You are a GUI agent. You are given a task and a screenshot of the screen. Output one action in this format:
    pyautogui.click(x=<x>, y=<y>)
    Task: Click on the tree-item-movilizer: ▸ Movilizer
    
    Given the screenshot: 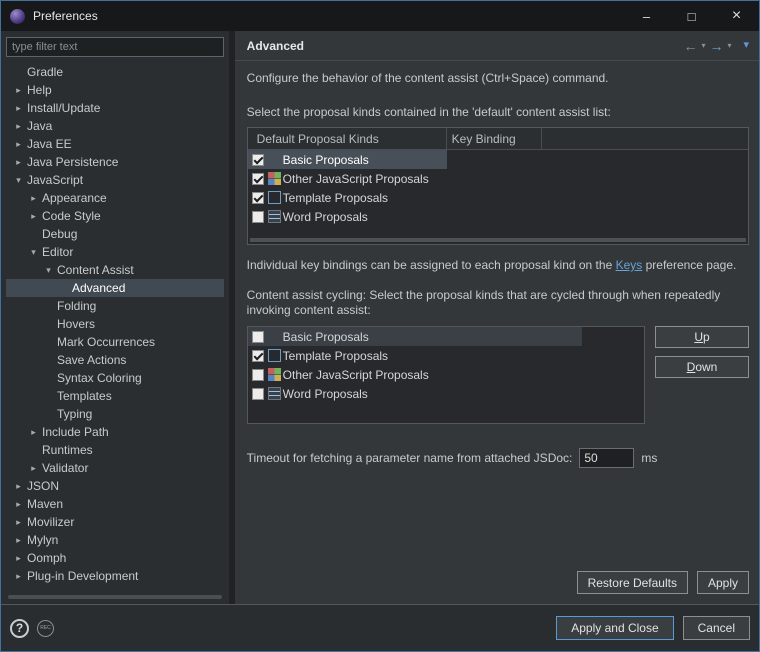 What is the action you would take?
    pyautogui.click(x=115, y=522)
    